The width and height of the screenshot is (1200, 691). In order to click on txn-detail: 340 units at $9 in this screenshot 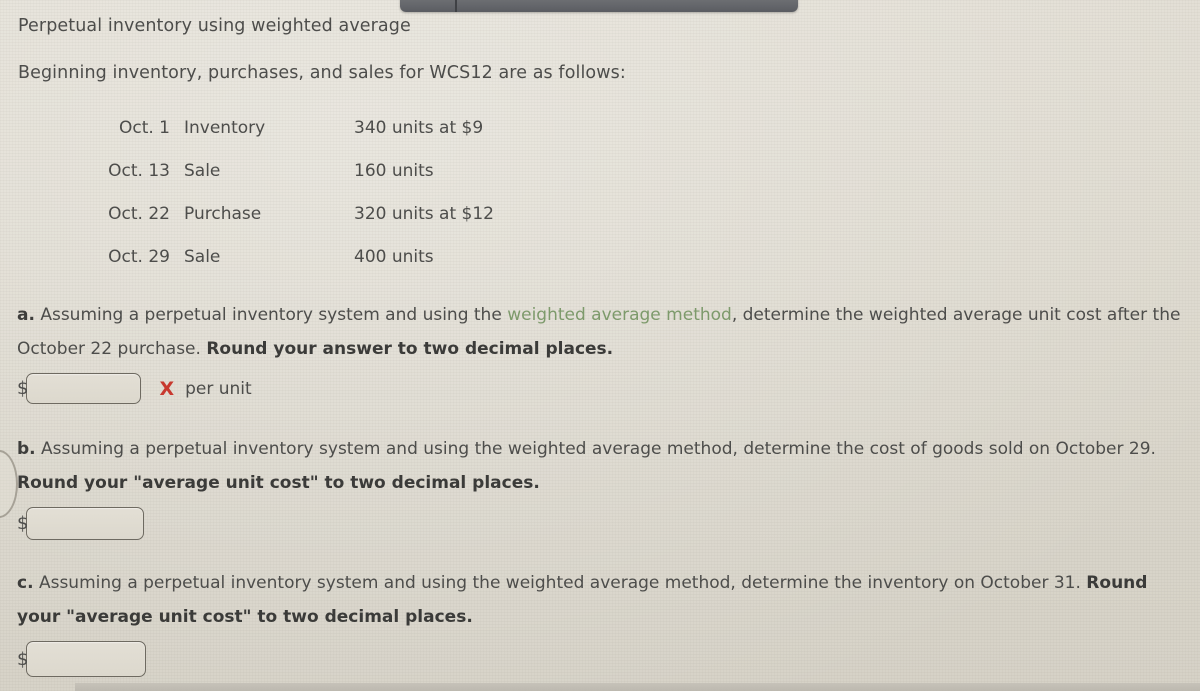, I will do `click(419, 128)`.